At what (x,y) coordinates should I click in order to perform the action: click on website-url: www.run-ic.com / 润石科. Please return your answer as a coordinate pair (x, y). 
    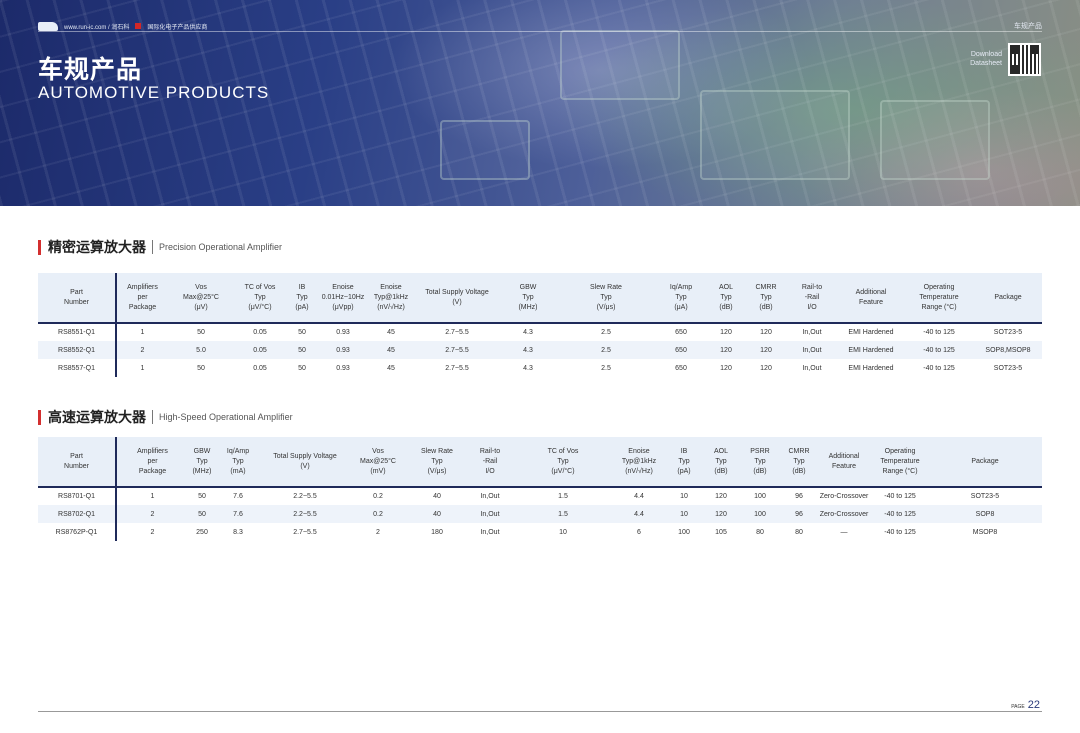
    Looking at the image, I should click on (96, 26).